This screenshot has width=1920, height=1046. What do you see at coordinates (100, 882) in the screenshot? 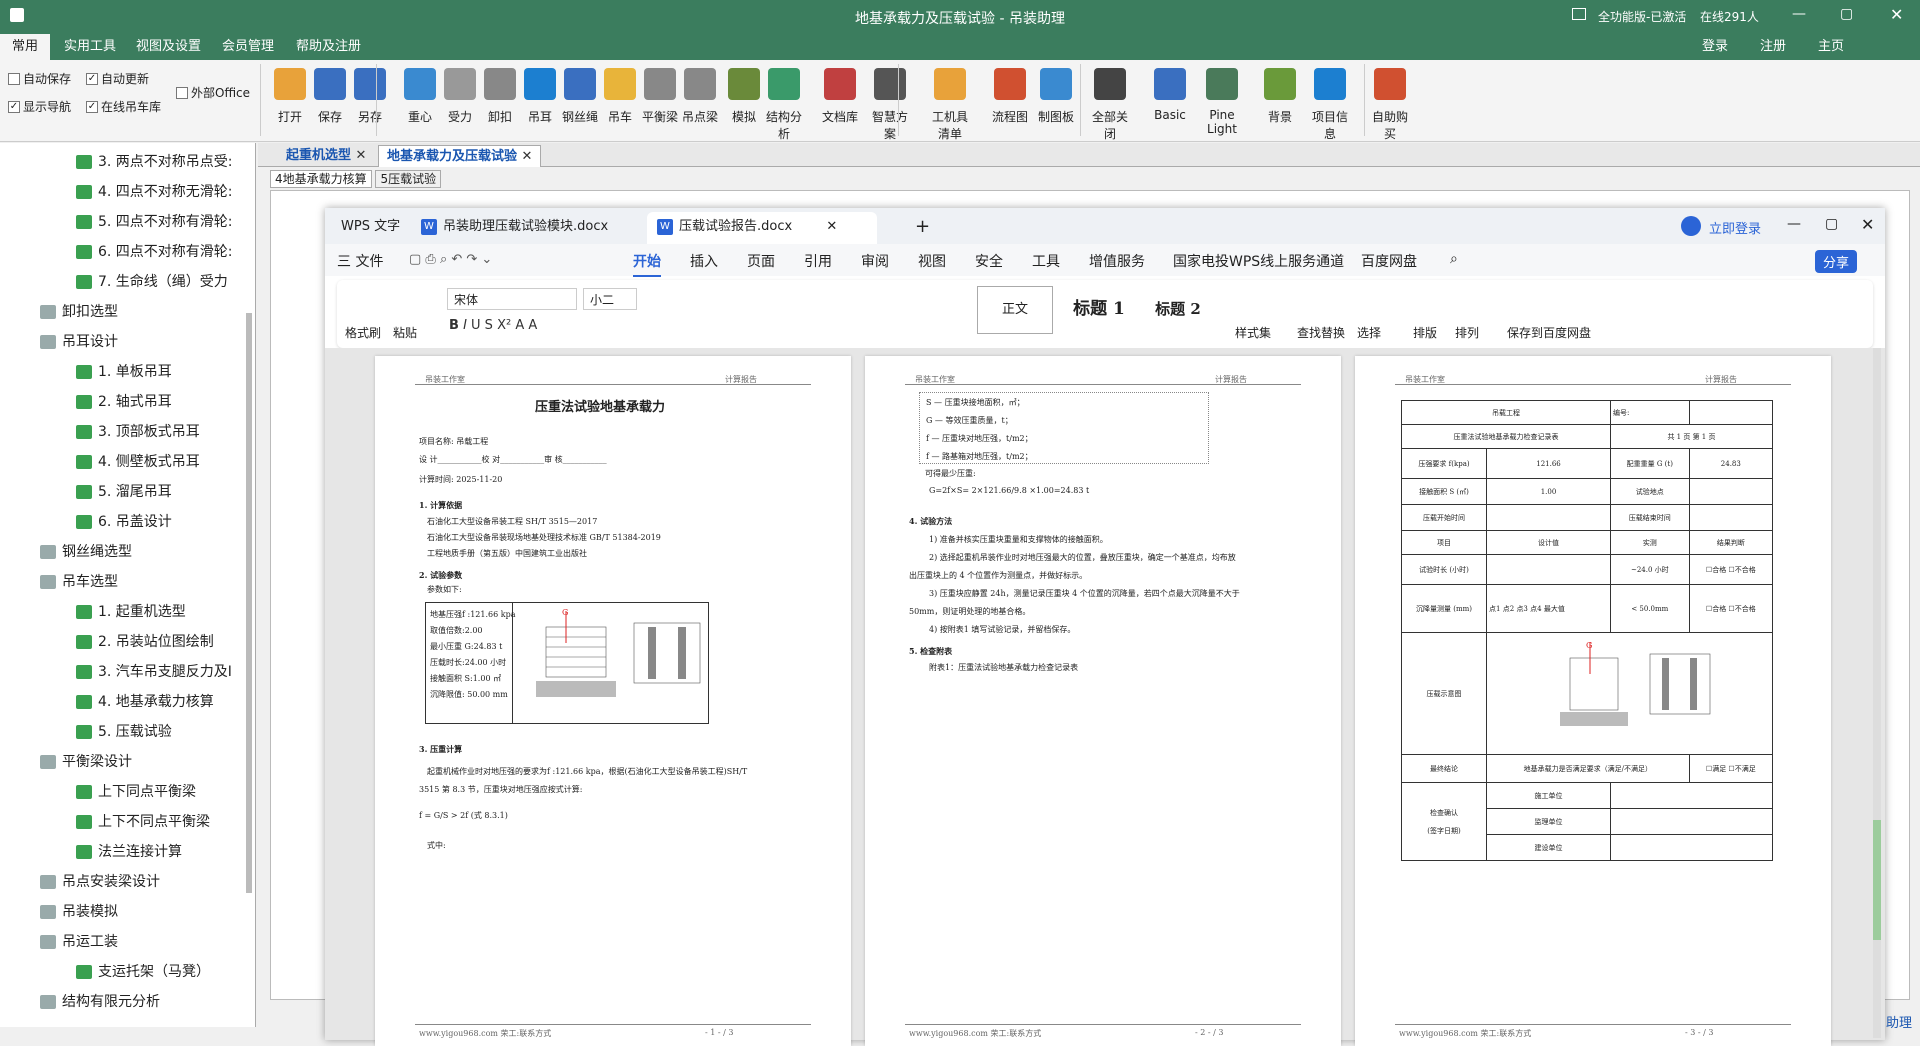
I see `tree-item: 吊点安装梁设计` at bounding box center [100, 882].